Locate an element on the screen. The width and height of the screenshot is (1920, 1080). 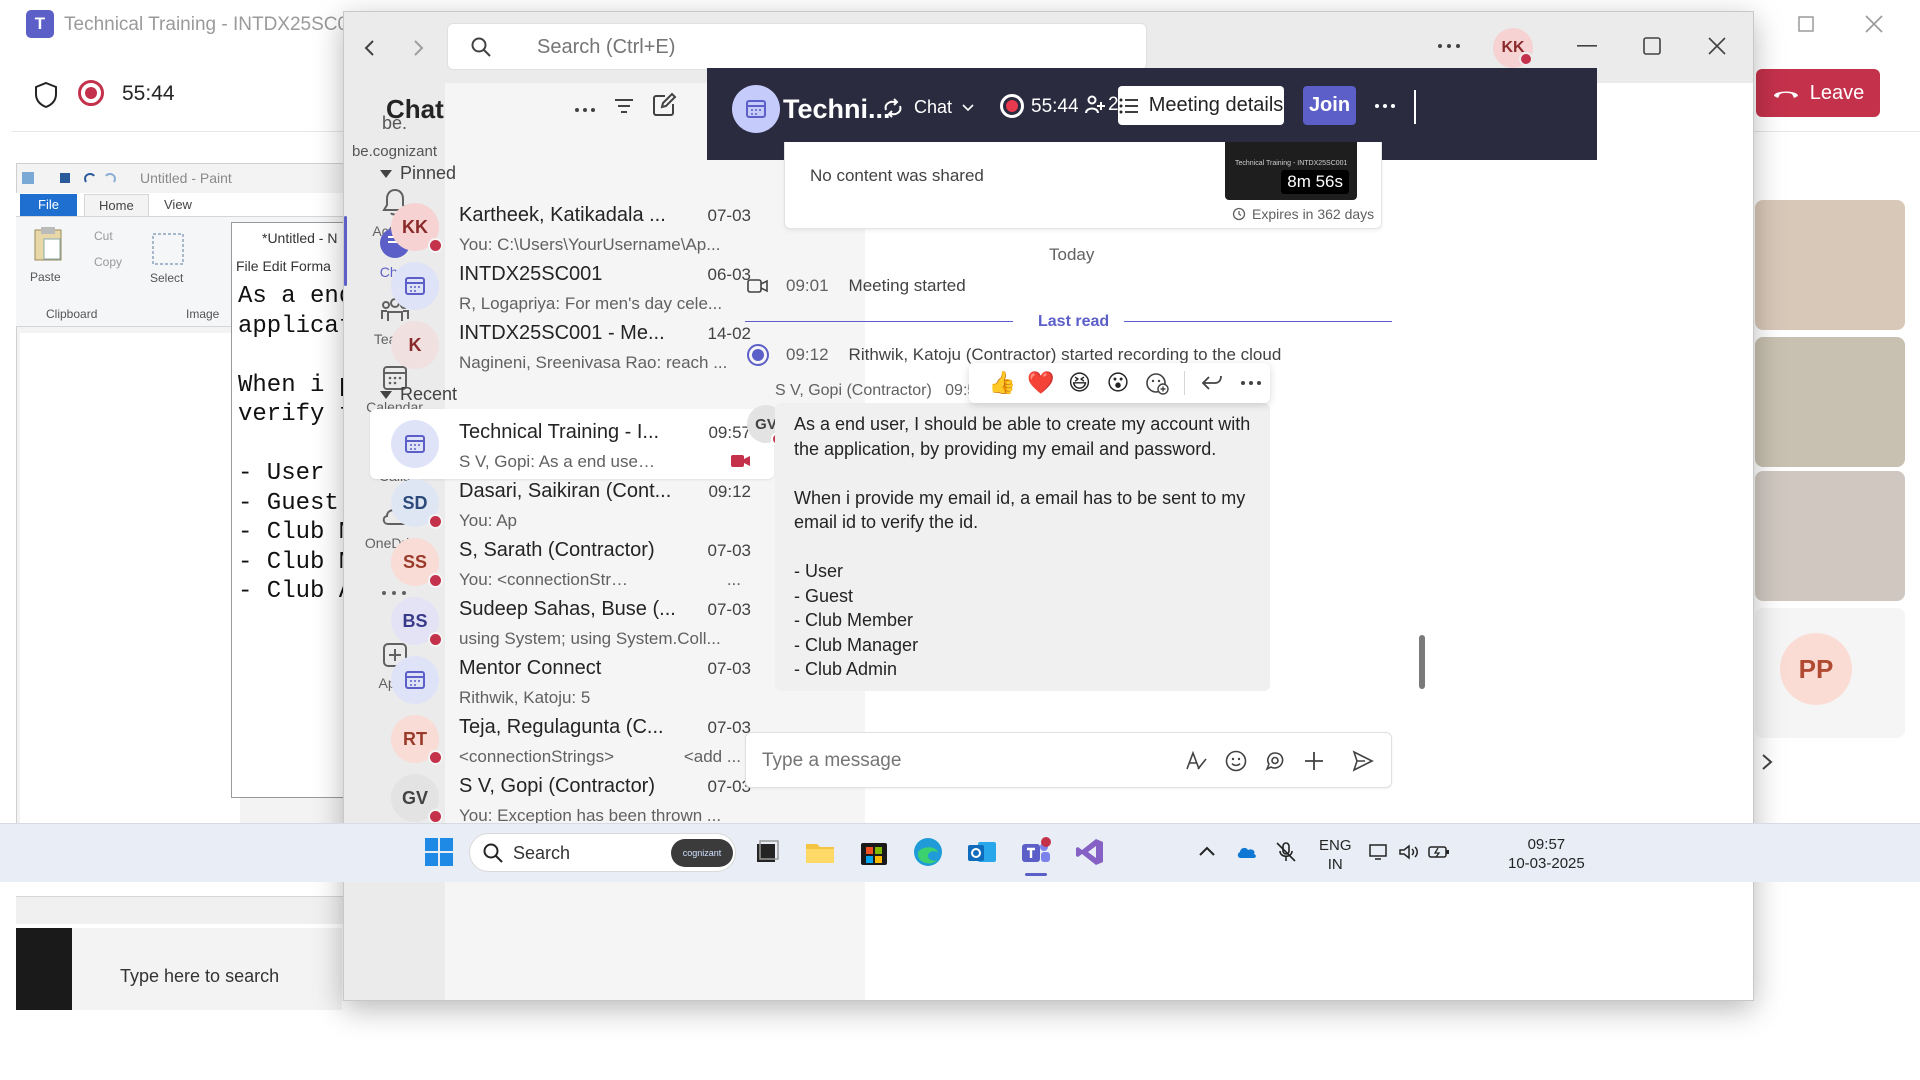
paint-quick-access-toolbar is located at coordinates (75, 178).